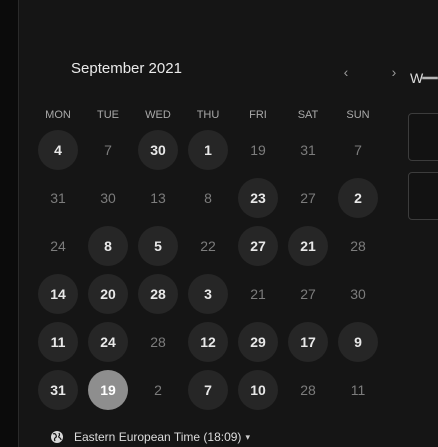  I want to click on available-day: 31, so click(58, 390).